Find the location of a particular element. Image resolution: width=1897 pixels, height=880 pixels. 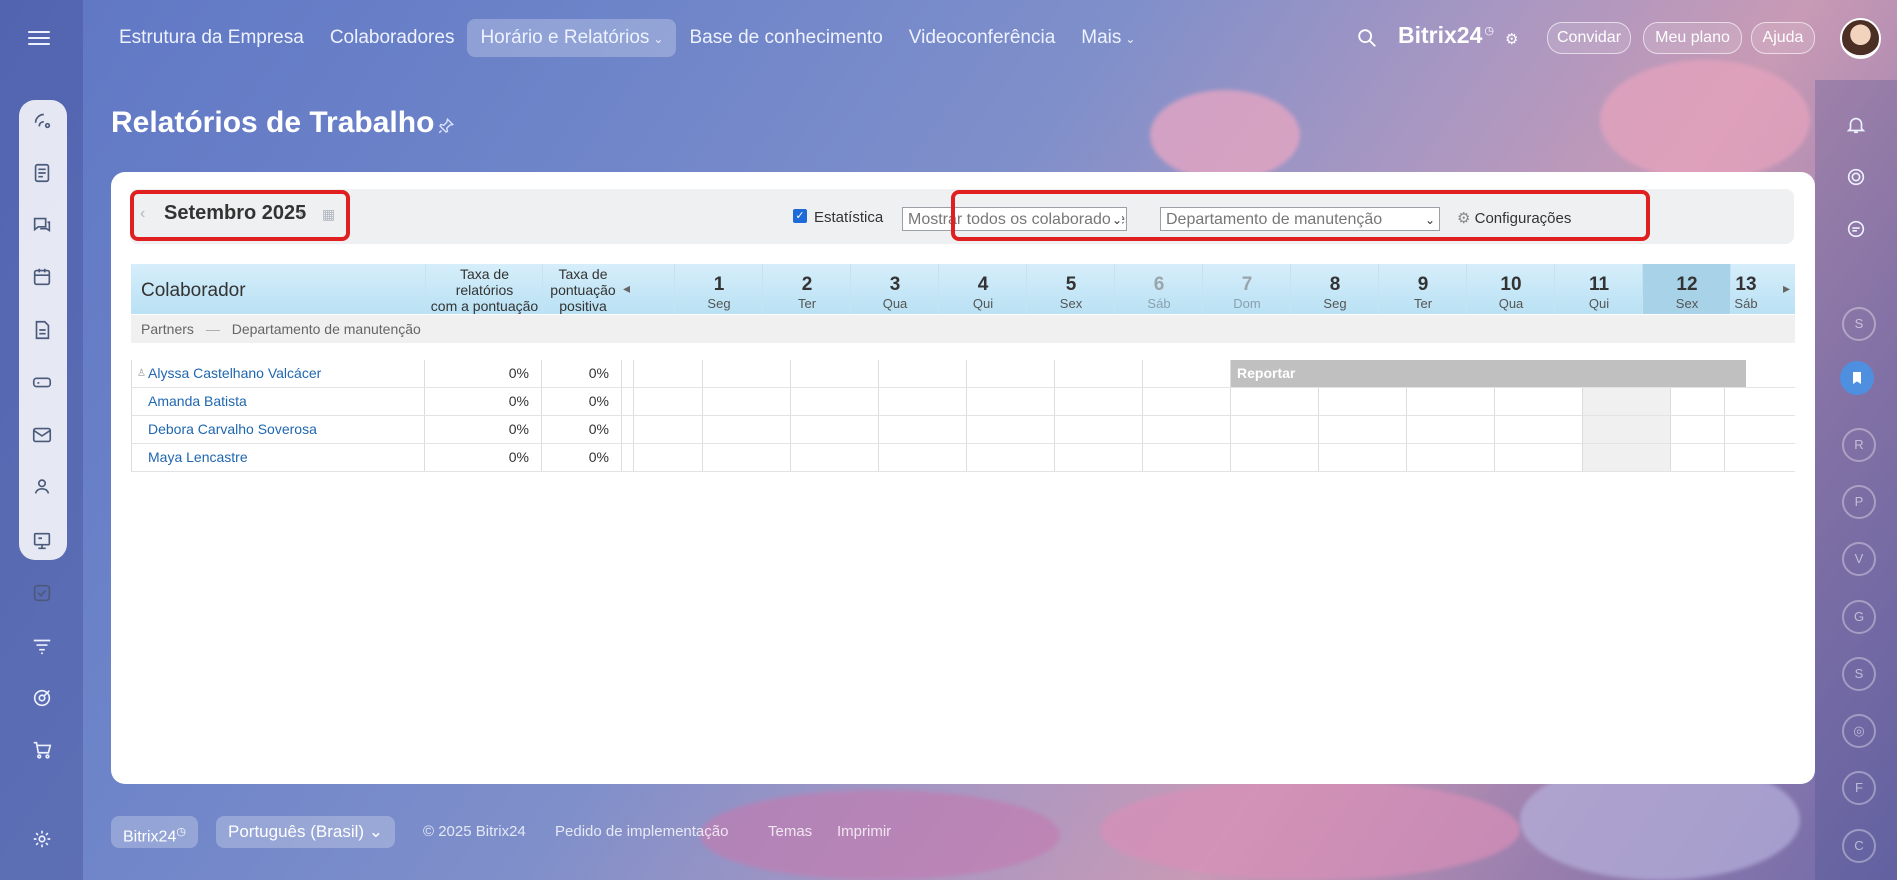

nav-item-knowledge-base: Base de conhecimento is located at coordinates (785, 38).